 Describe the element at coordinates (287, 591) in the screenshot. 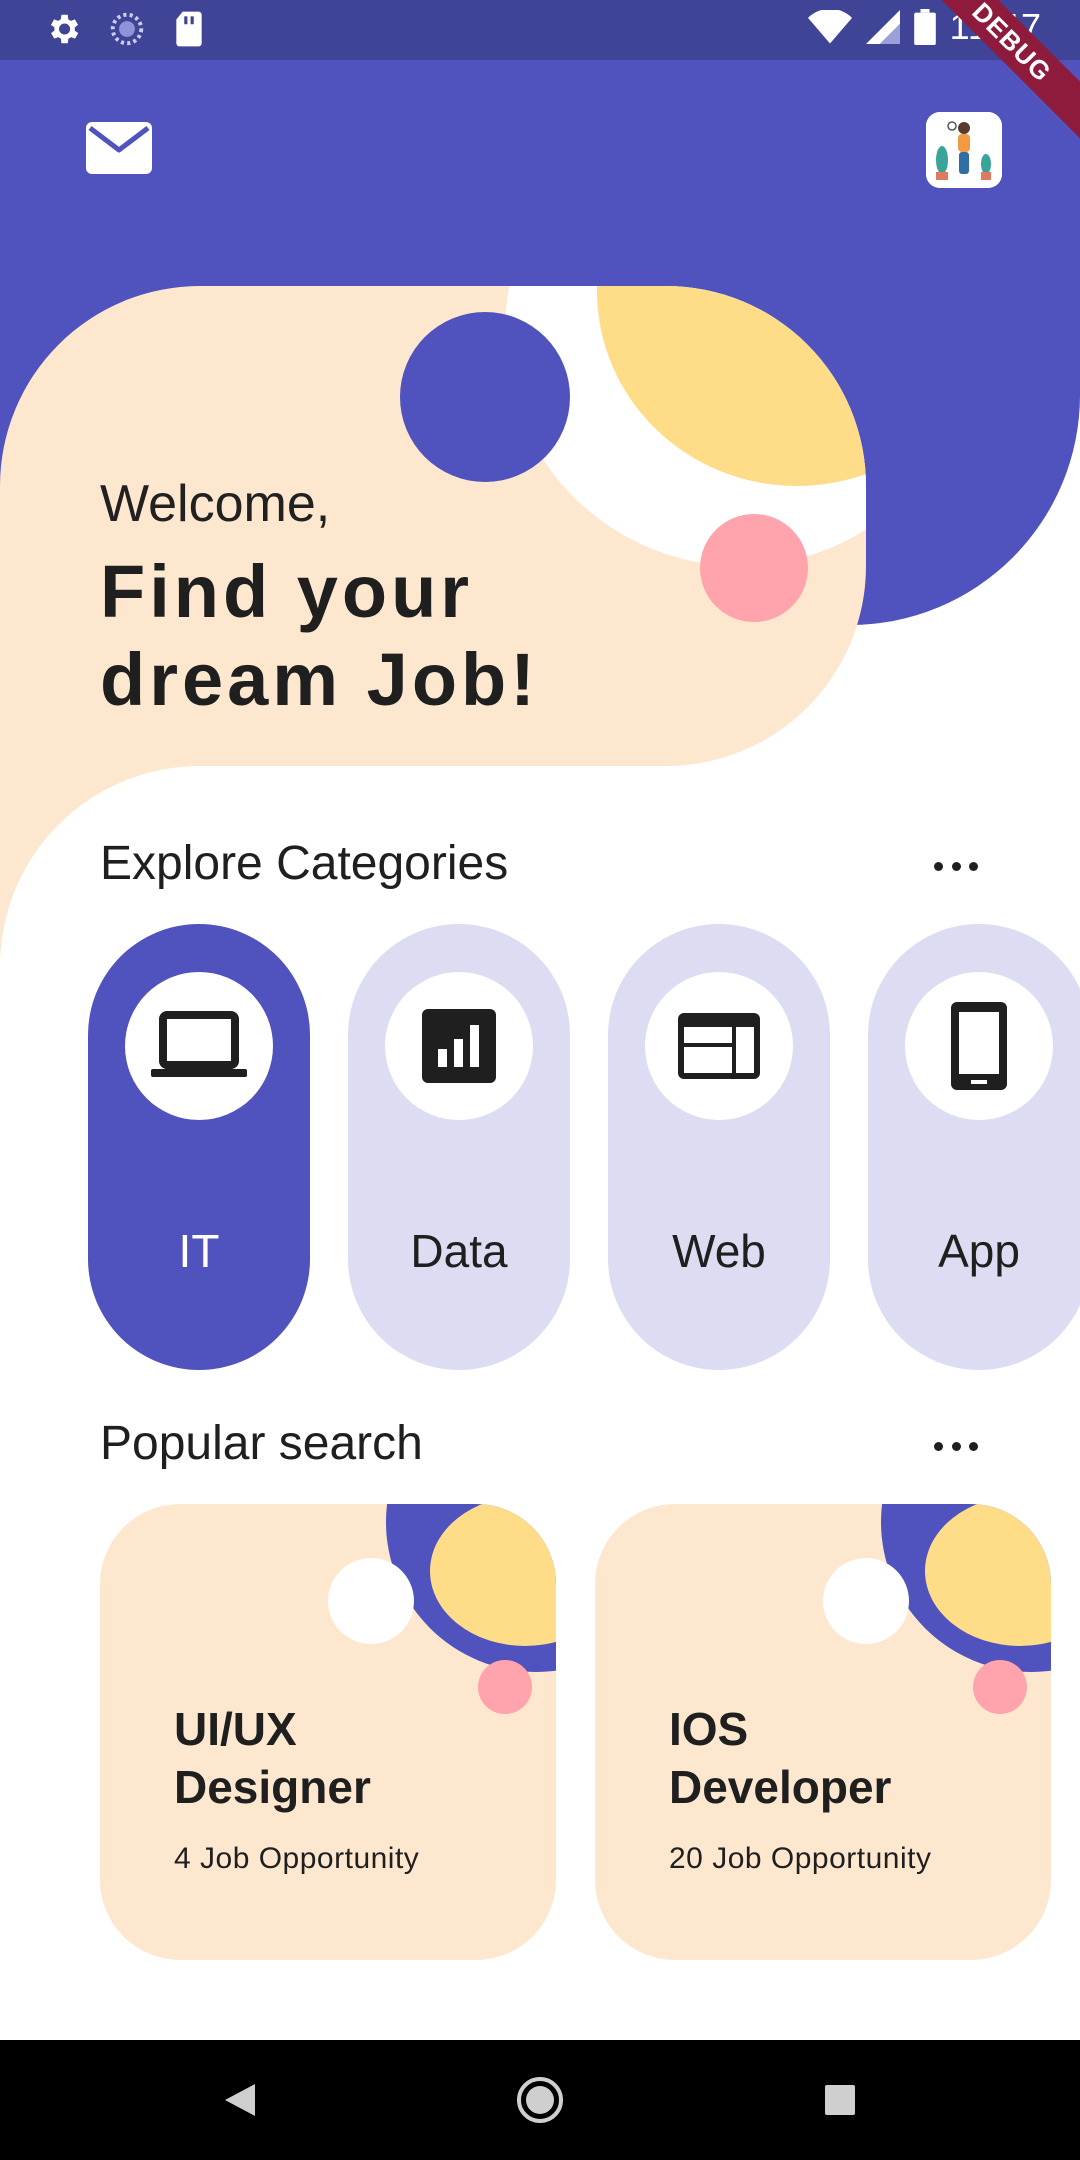

I see `headline-line-1: Find your` at that location.